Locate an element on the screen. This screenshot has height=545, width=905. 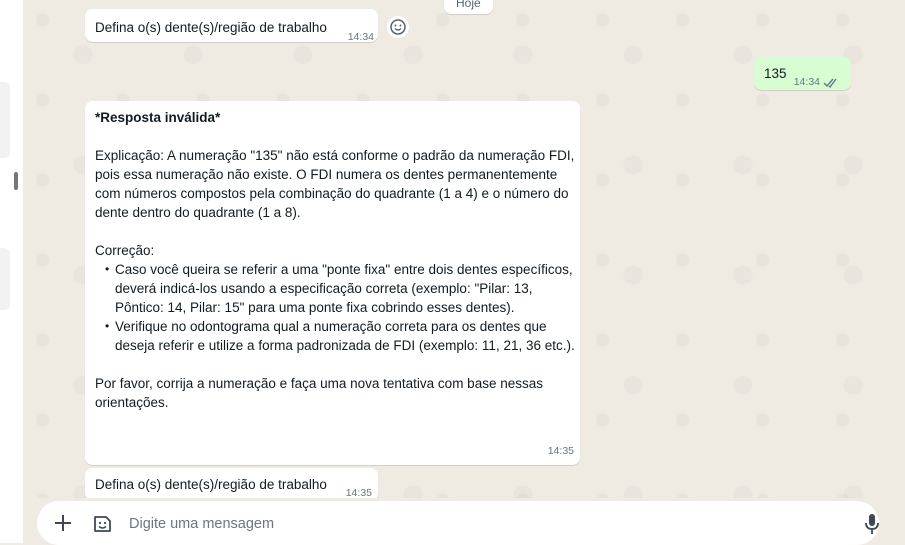
plus-icon is located at coordinates (63, 523).